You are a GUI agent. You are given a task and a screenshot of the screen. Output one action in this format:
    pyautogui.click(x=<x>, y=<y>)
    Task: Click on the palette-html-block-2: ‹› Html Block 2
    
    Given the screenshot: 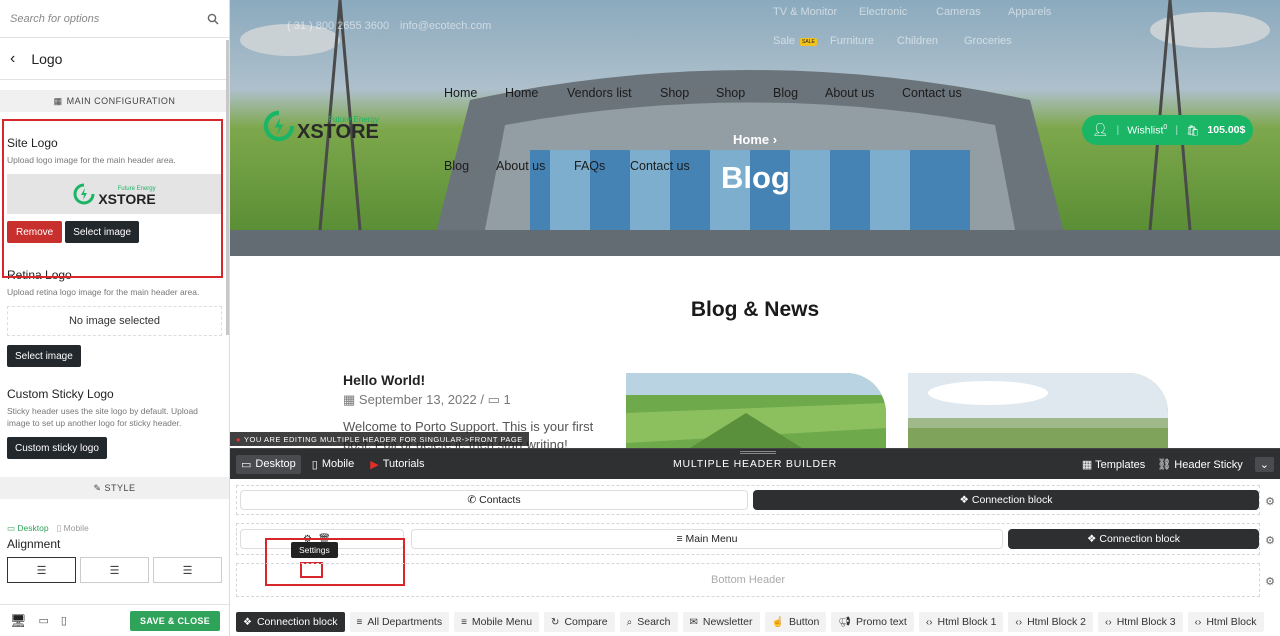 What is the action you would take?
    pyautogui.click(x=1051, y=622)
    